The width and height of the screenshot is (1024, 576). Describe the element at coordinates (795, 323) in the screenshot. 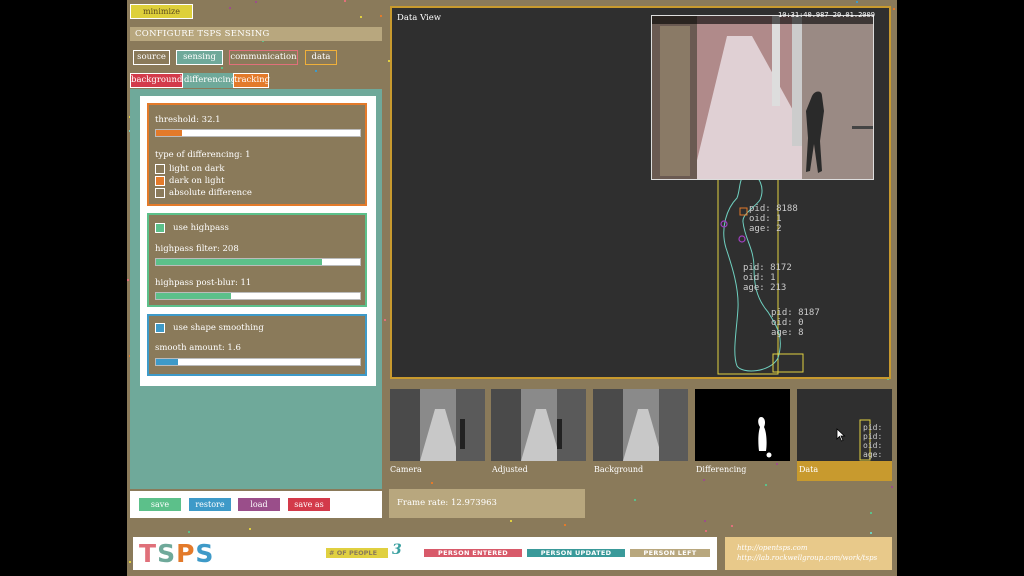

I see `blob-label: pid: 8187 oid: 0 age: 8` at that location.